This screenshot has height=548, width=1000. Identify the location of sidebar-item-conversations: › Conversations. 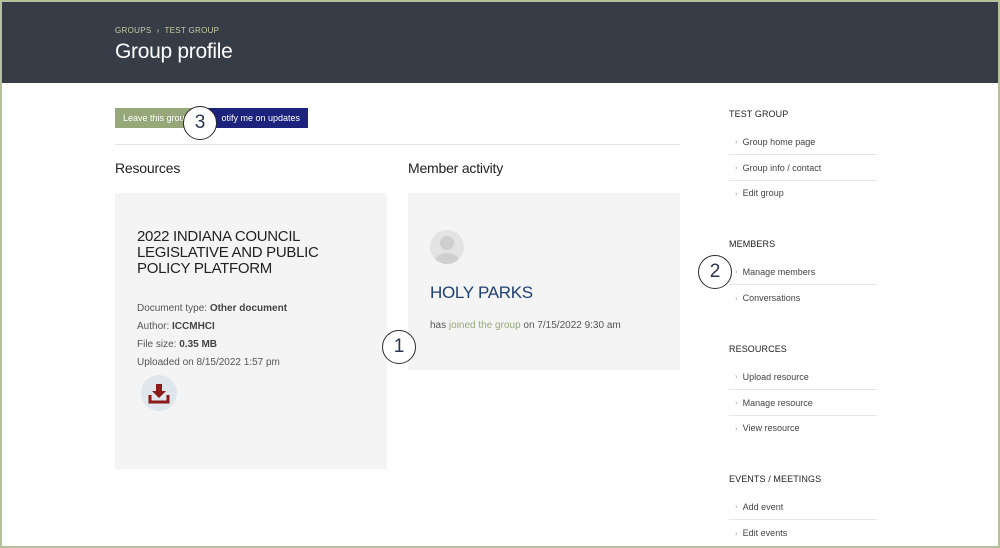
(803, 298).